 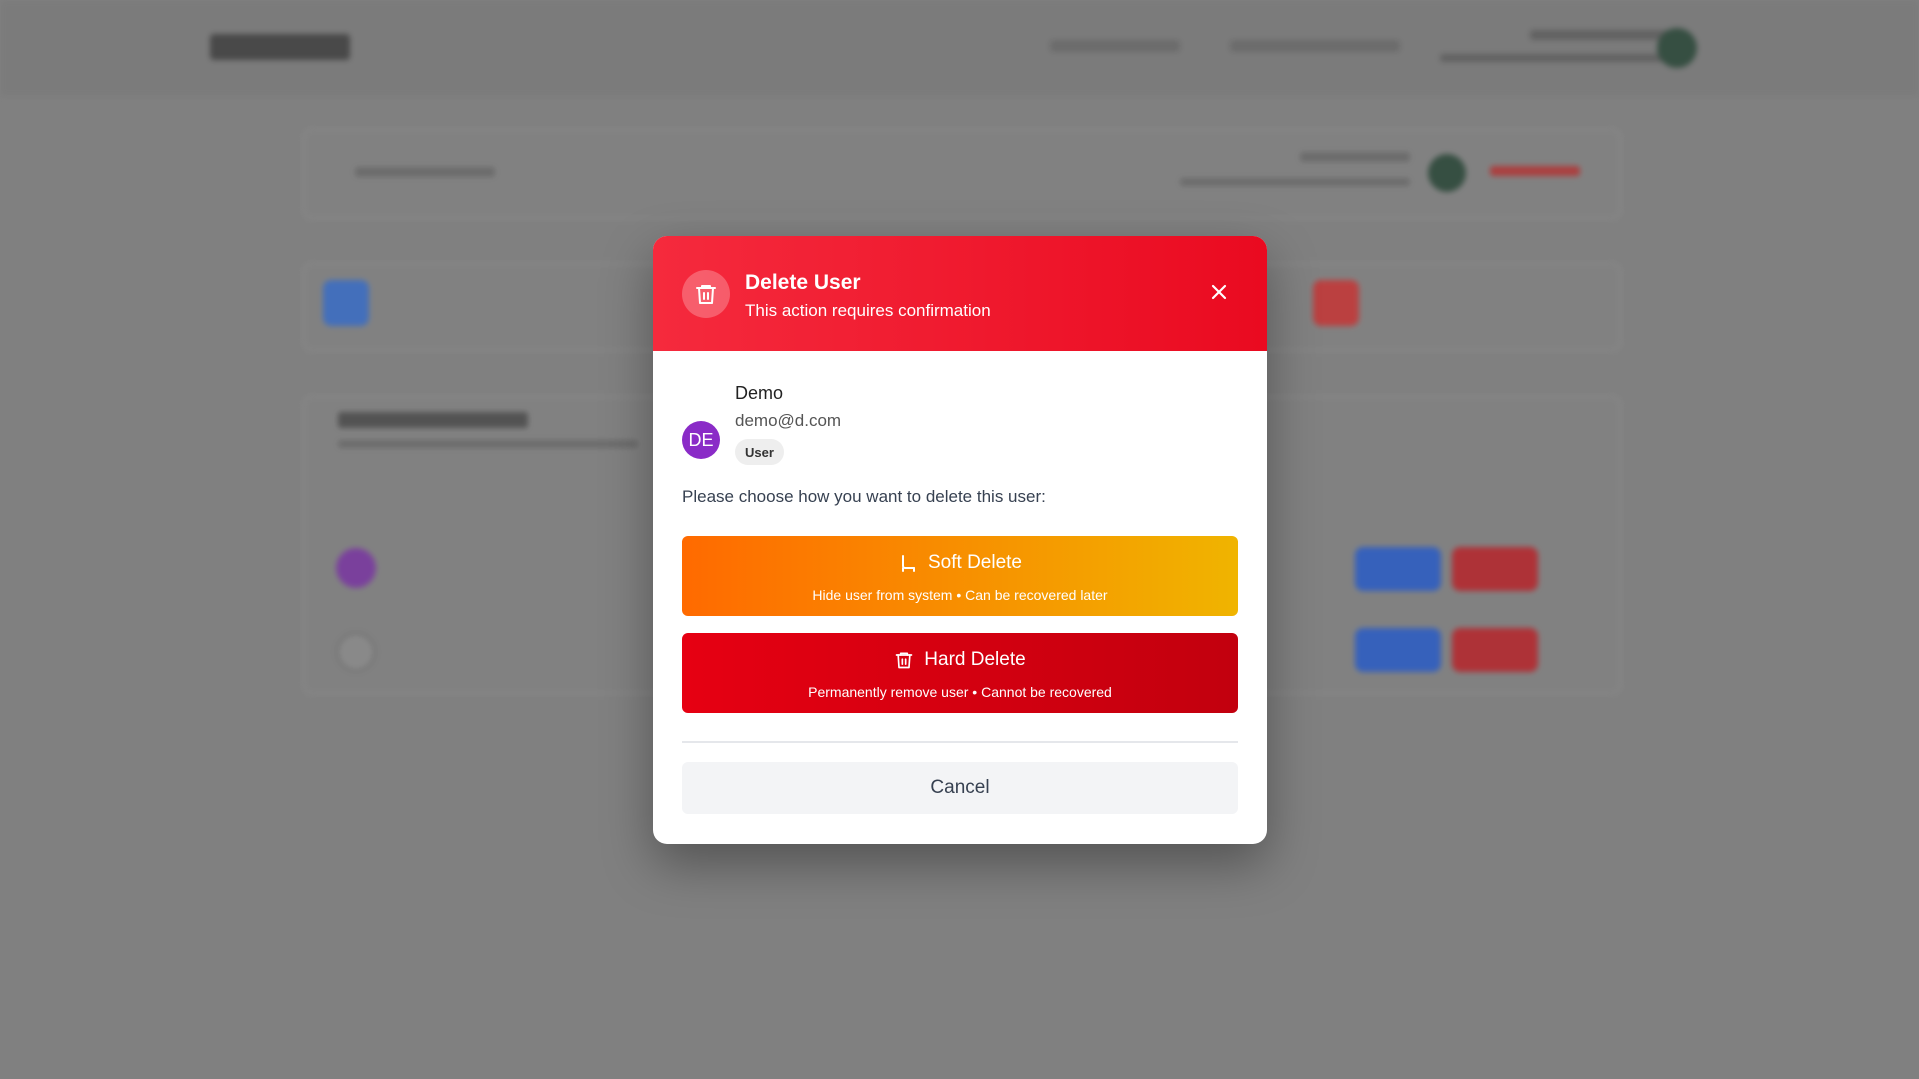 What do you see at coordinates (868, 310) in the screenshot?
I see `modal-subtitle: This action requires confirmation` at bounding box center [868, 310].